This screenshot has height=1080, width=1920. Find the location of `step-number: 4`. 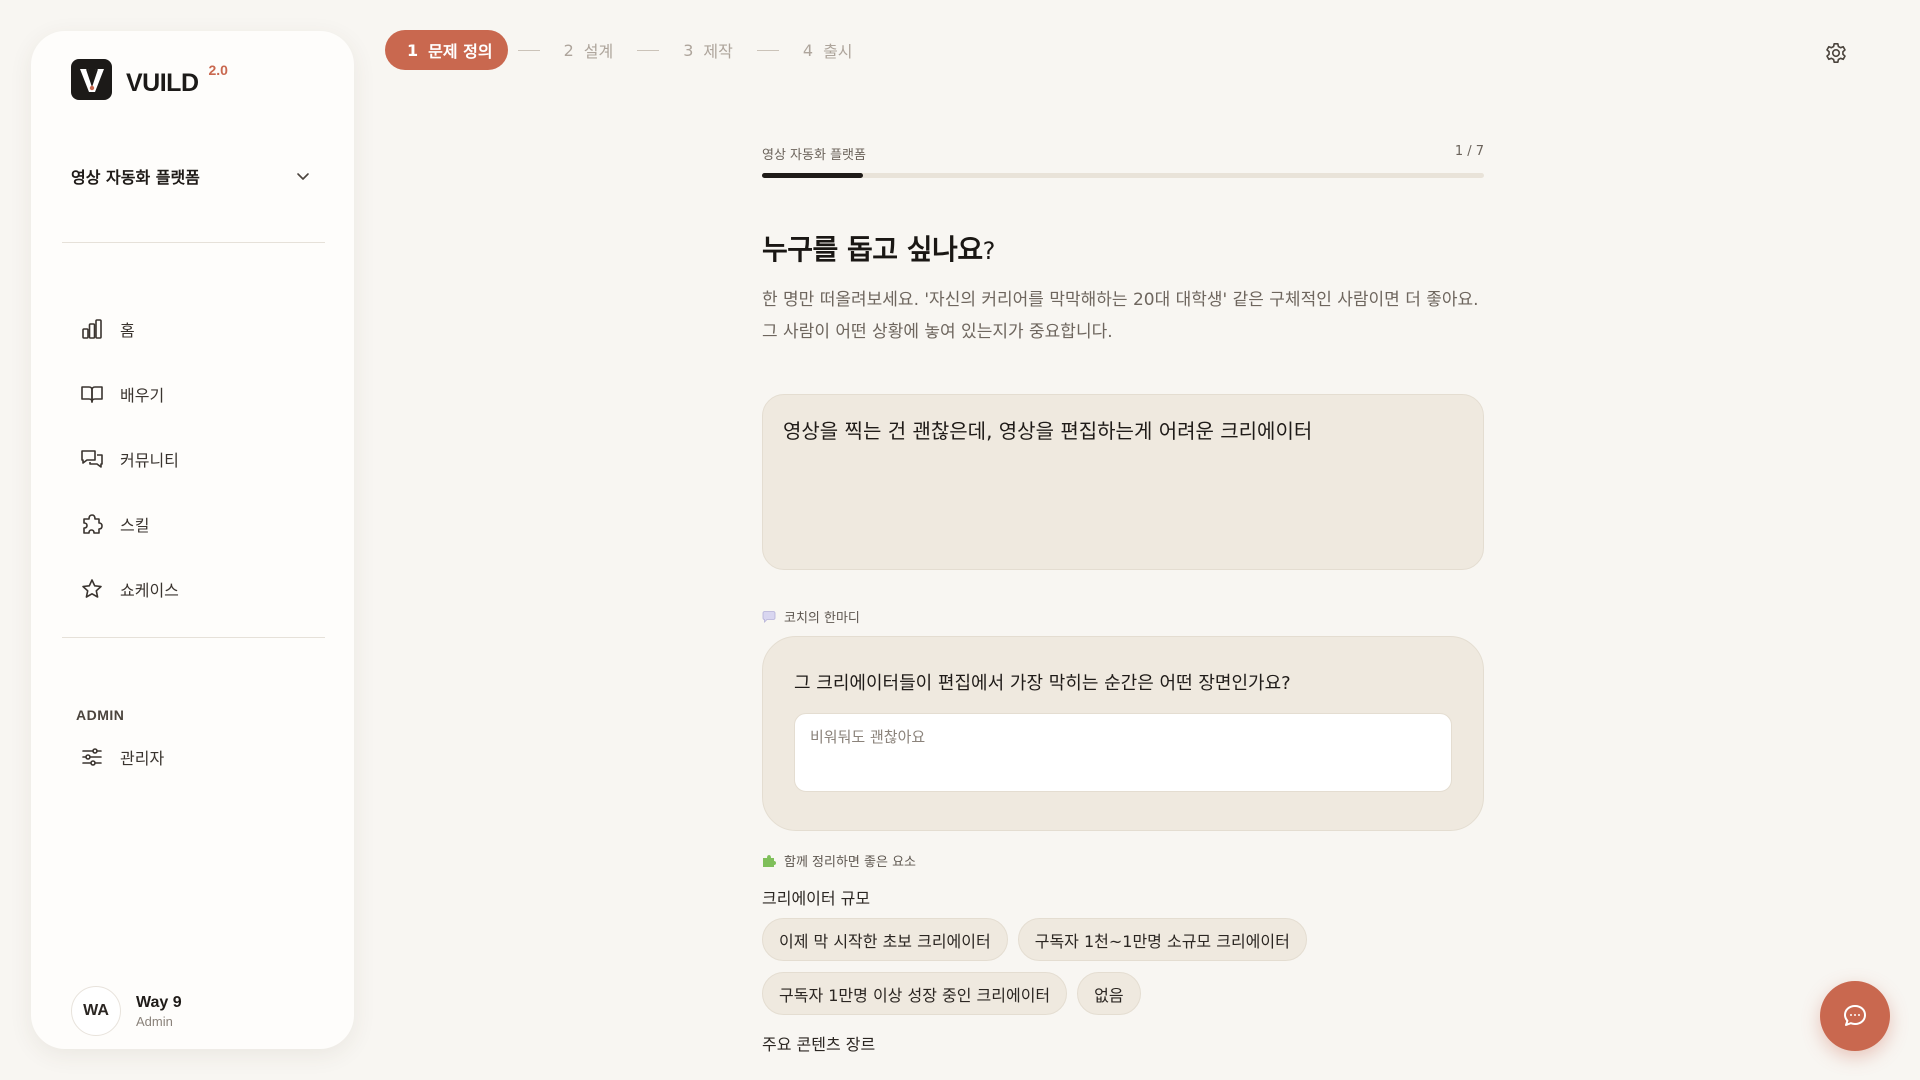

step-number: 4 is located at coordinates (808, 50).